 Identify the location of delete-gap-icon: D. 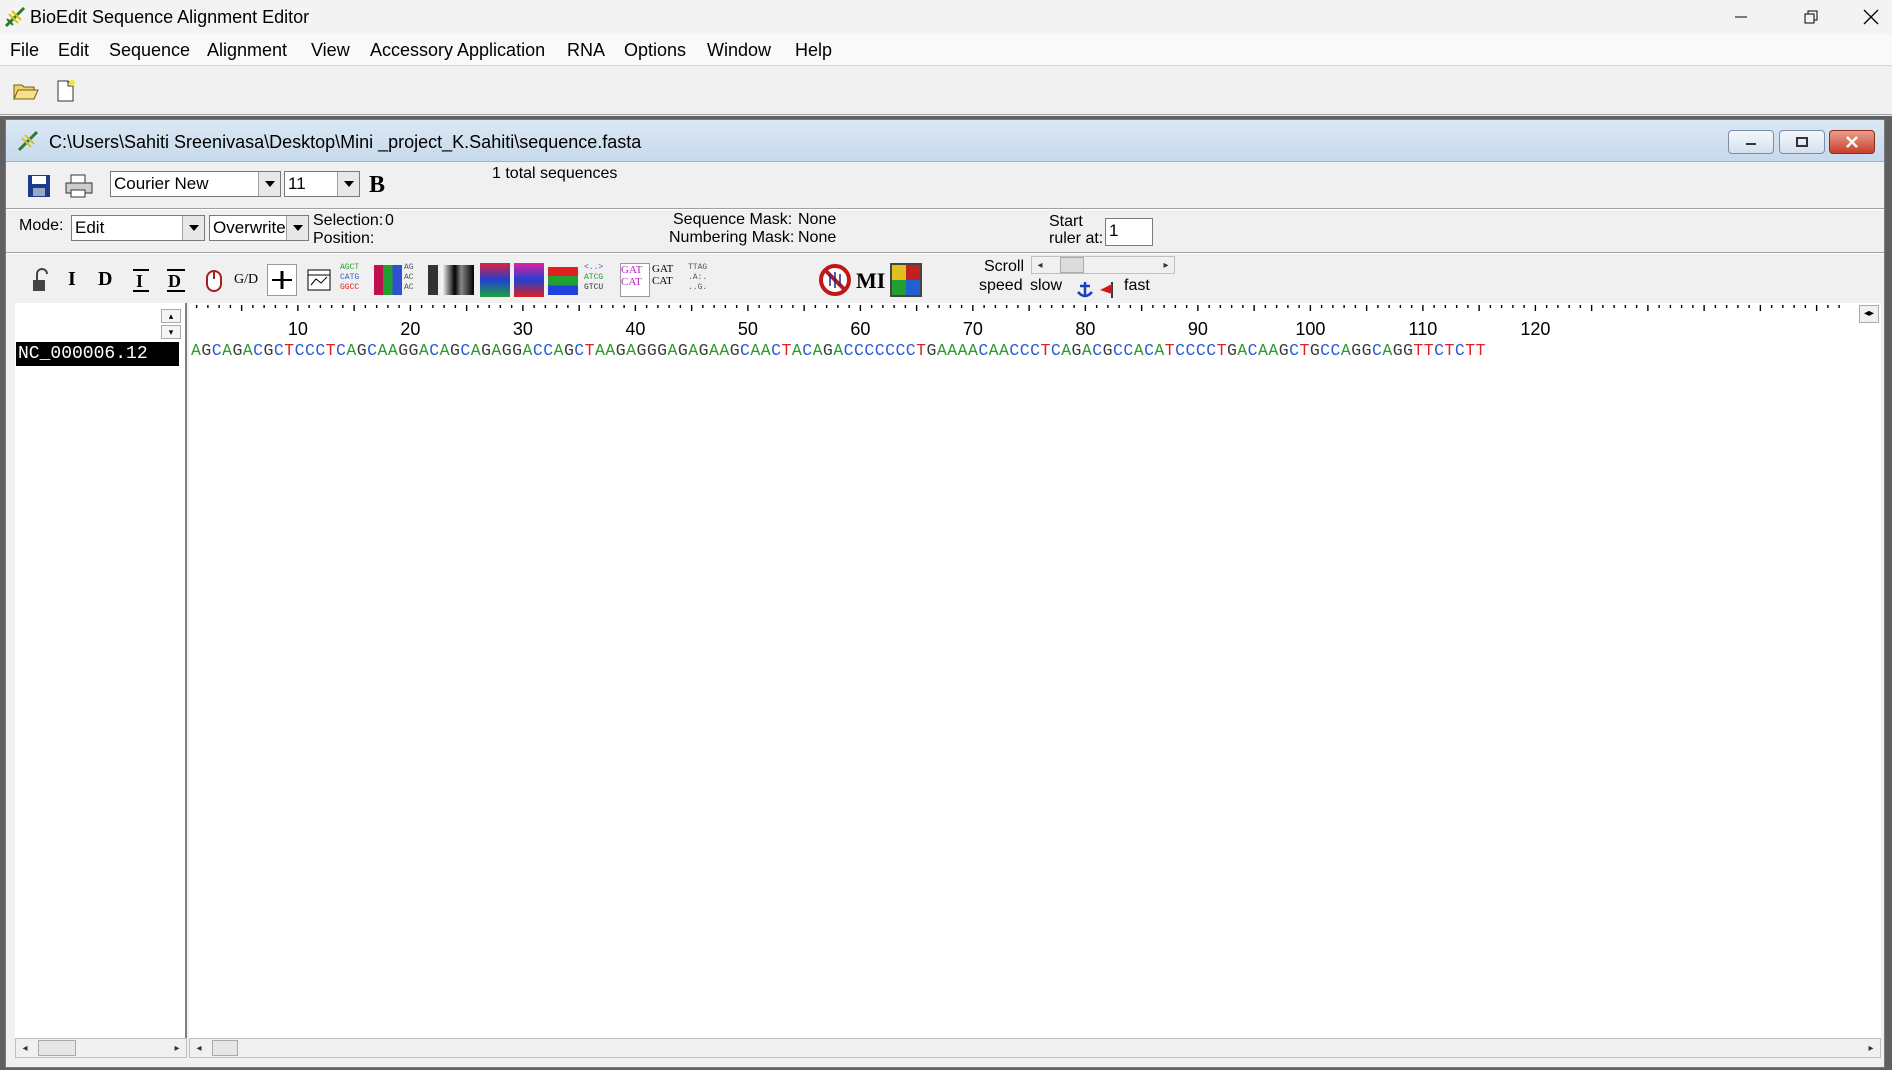
(176, 280).